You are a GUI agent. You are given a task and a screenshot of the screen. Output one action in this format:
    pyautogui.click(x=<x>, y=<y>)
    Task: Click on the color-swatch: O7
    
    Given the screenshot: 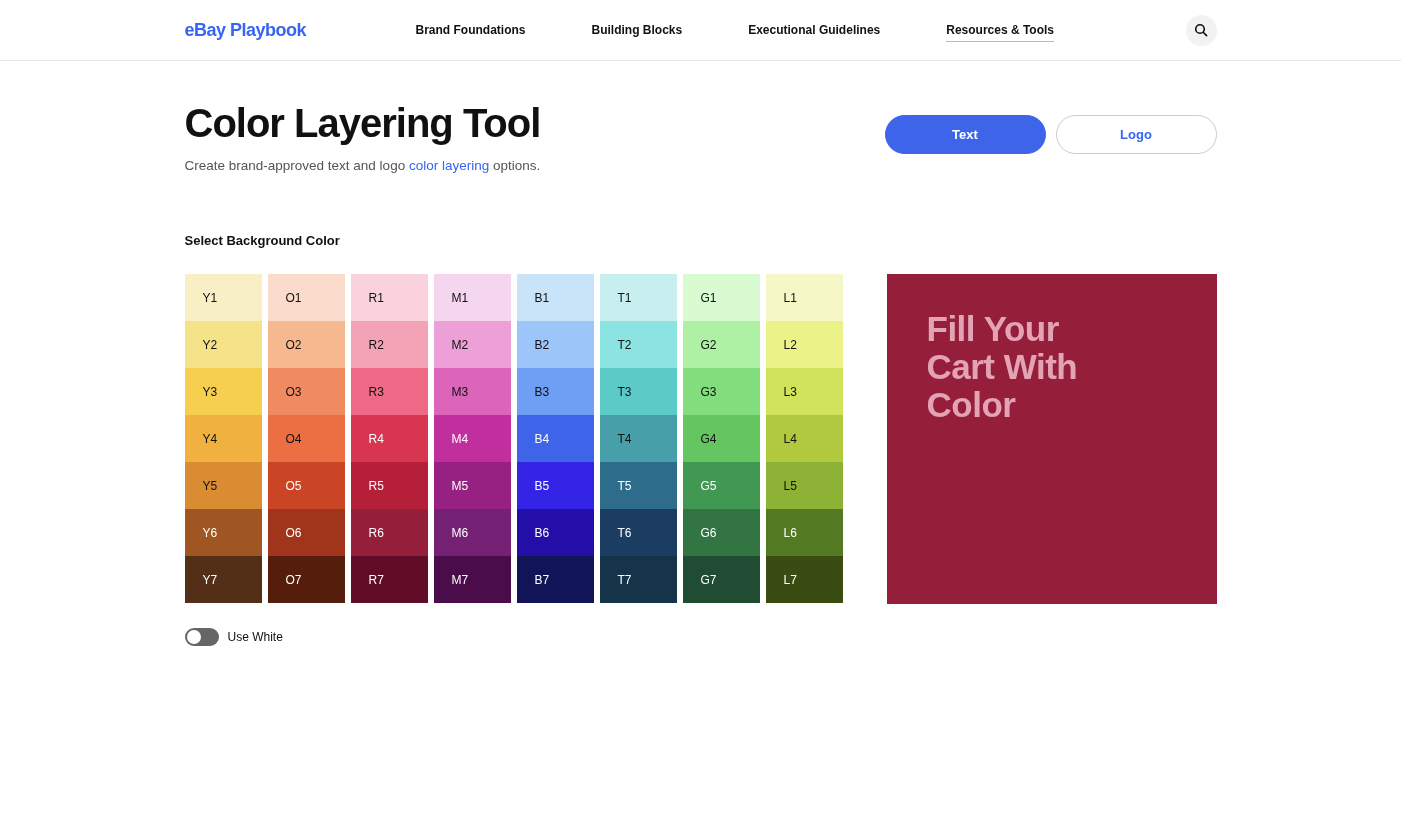 What is the action you would take?
    pyautogui.click(x=306, y=579)
    